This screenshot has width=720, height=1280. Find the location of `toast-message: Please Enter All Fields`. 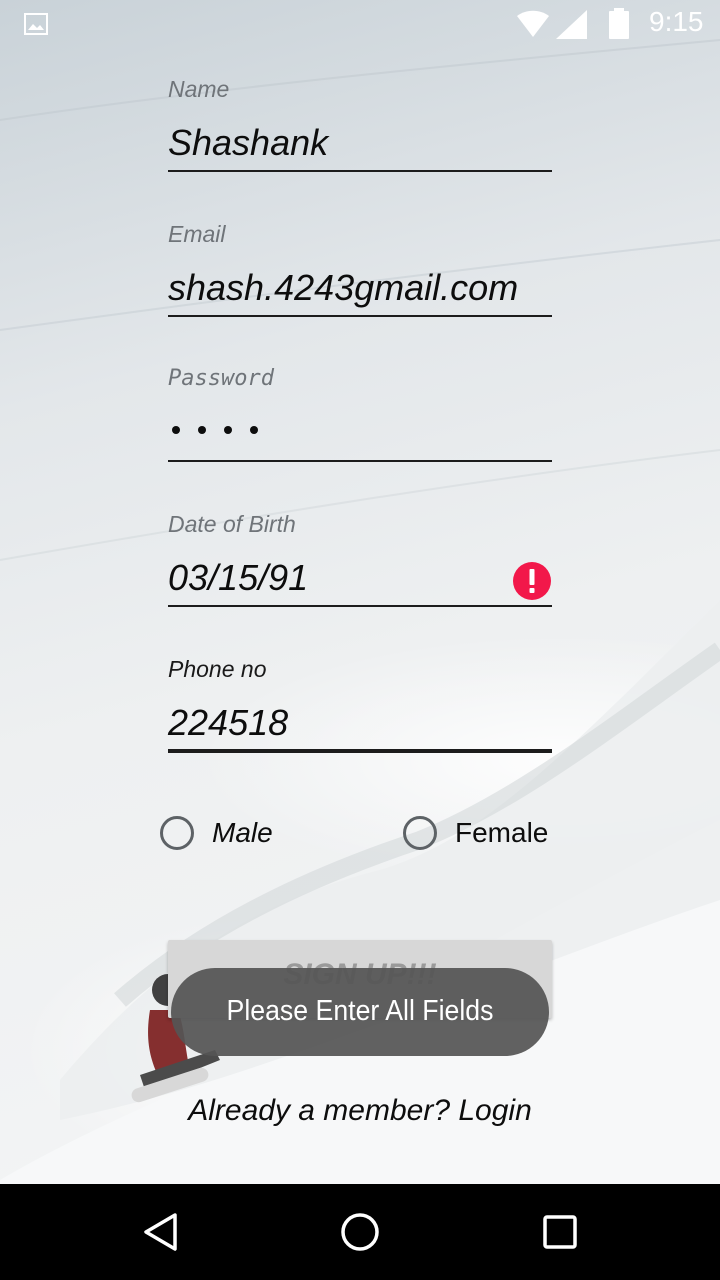

toast-message: Please Enter All Fields is located at coordinates (360, 1011).